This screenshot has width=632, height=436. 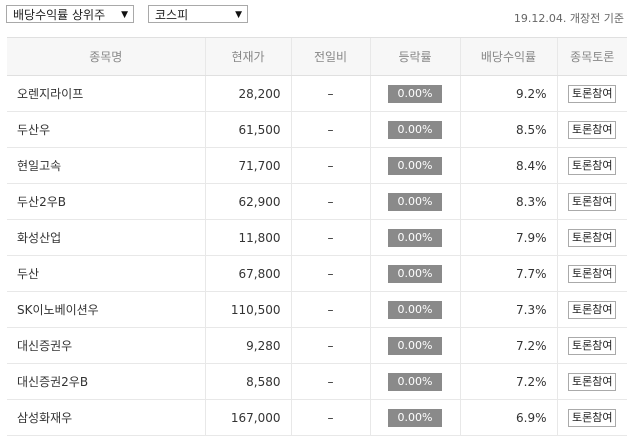 What do you see at coordinates (508, 56) in the screenshot?
I see `header-yield: 배당수익률` at bounding box center [508, 56].